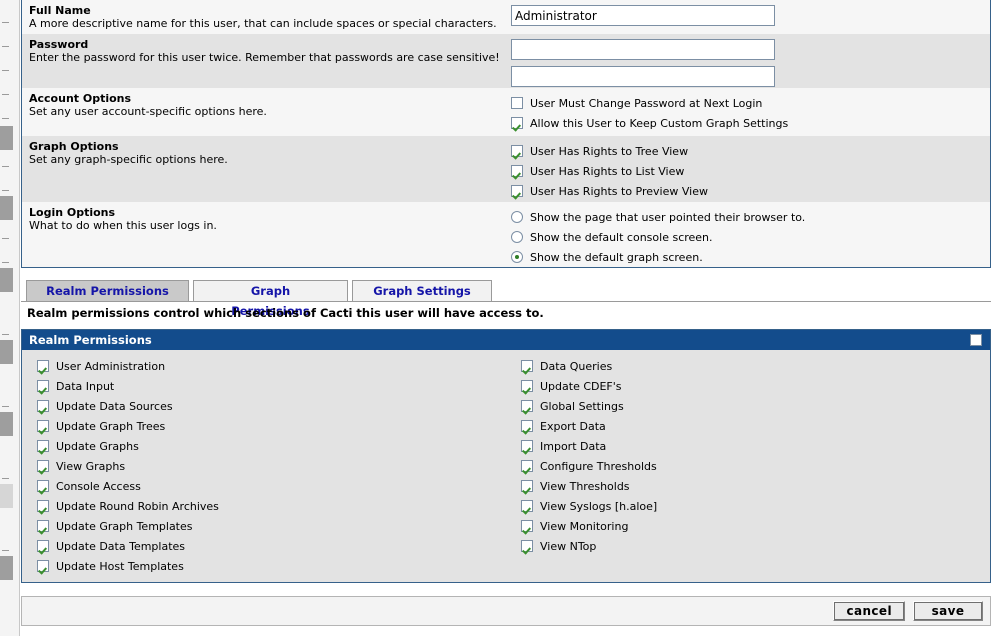 The height and width of the screenshot is (636, 997). Describe the element at coordinates (422, 291) in the screenshot. I see `tab-graph-settings: Graph Settings` at that location.